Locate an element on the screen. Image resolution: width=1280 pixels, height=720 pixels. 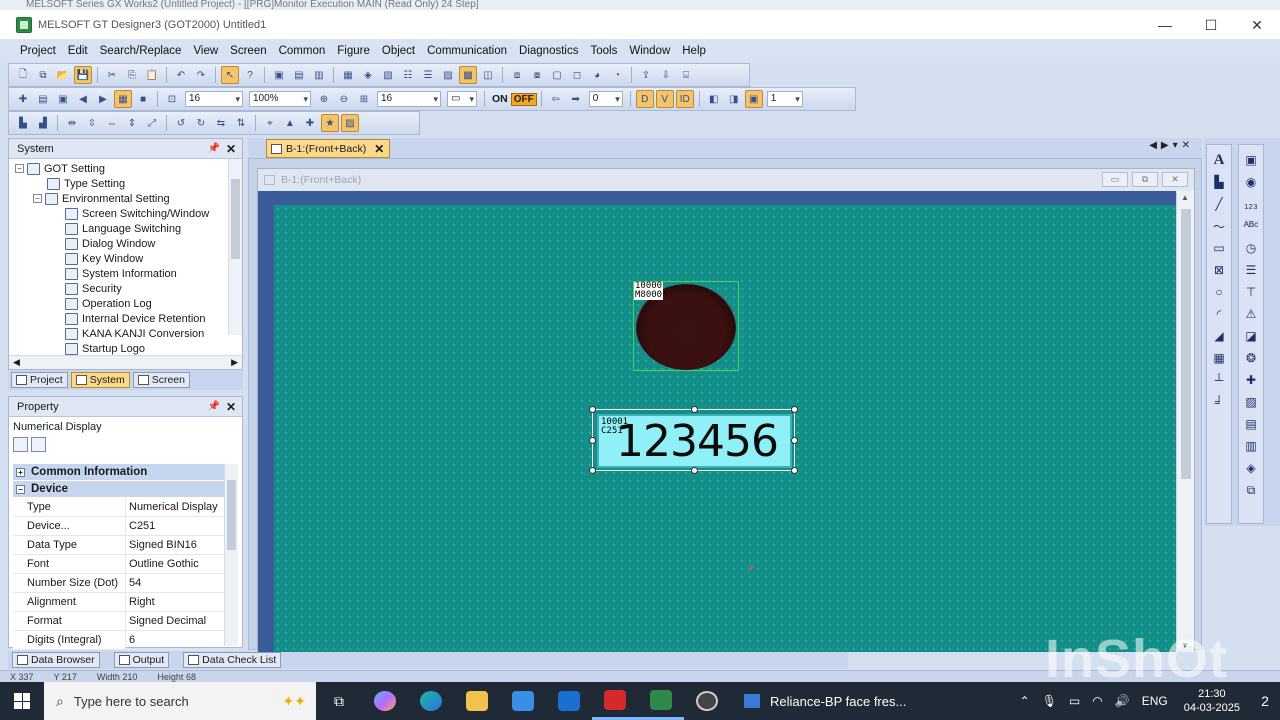
tree-item: Internal Device Retention is located at coordinates (135, 318).